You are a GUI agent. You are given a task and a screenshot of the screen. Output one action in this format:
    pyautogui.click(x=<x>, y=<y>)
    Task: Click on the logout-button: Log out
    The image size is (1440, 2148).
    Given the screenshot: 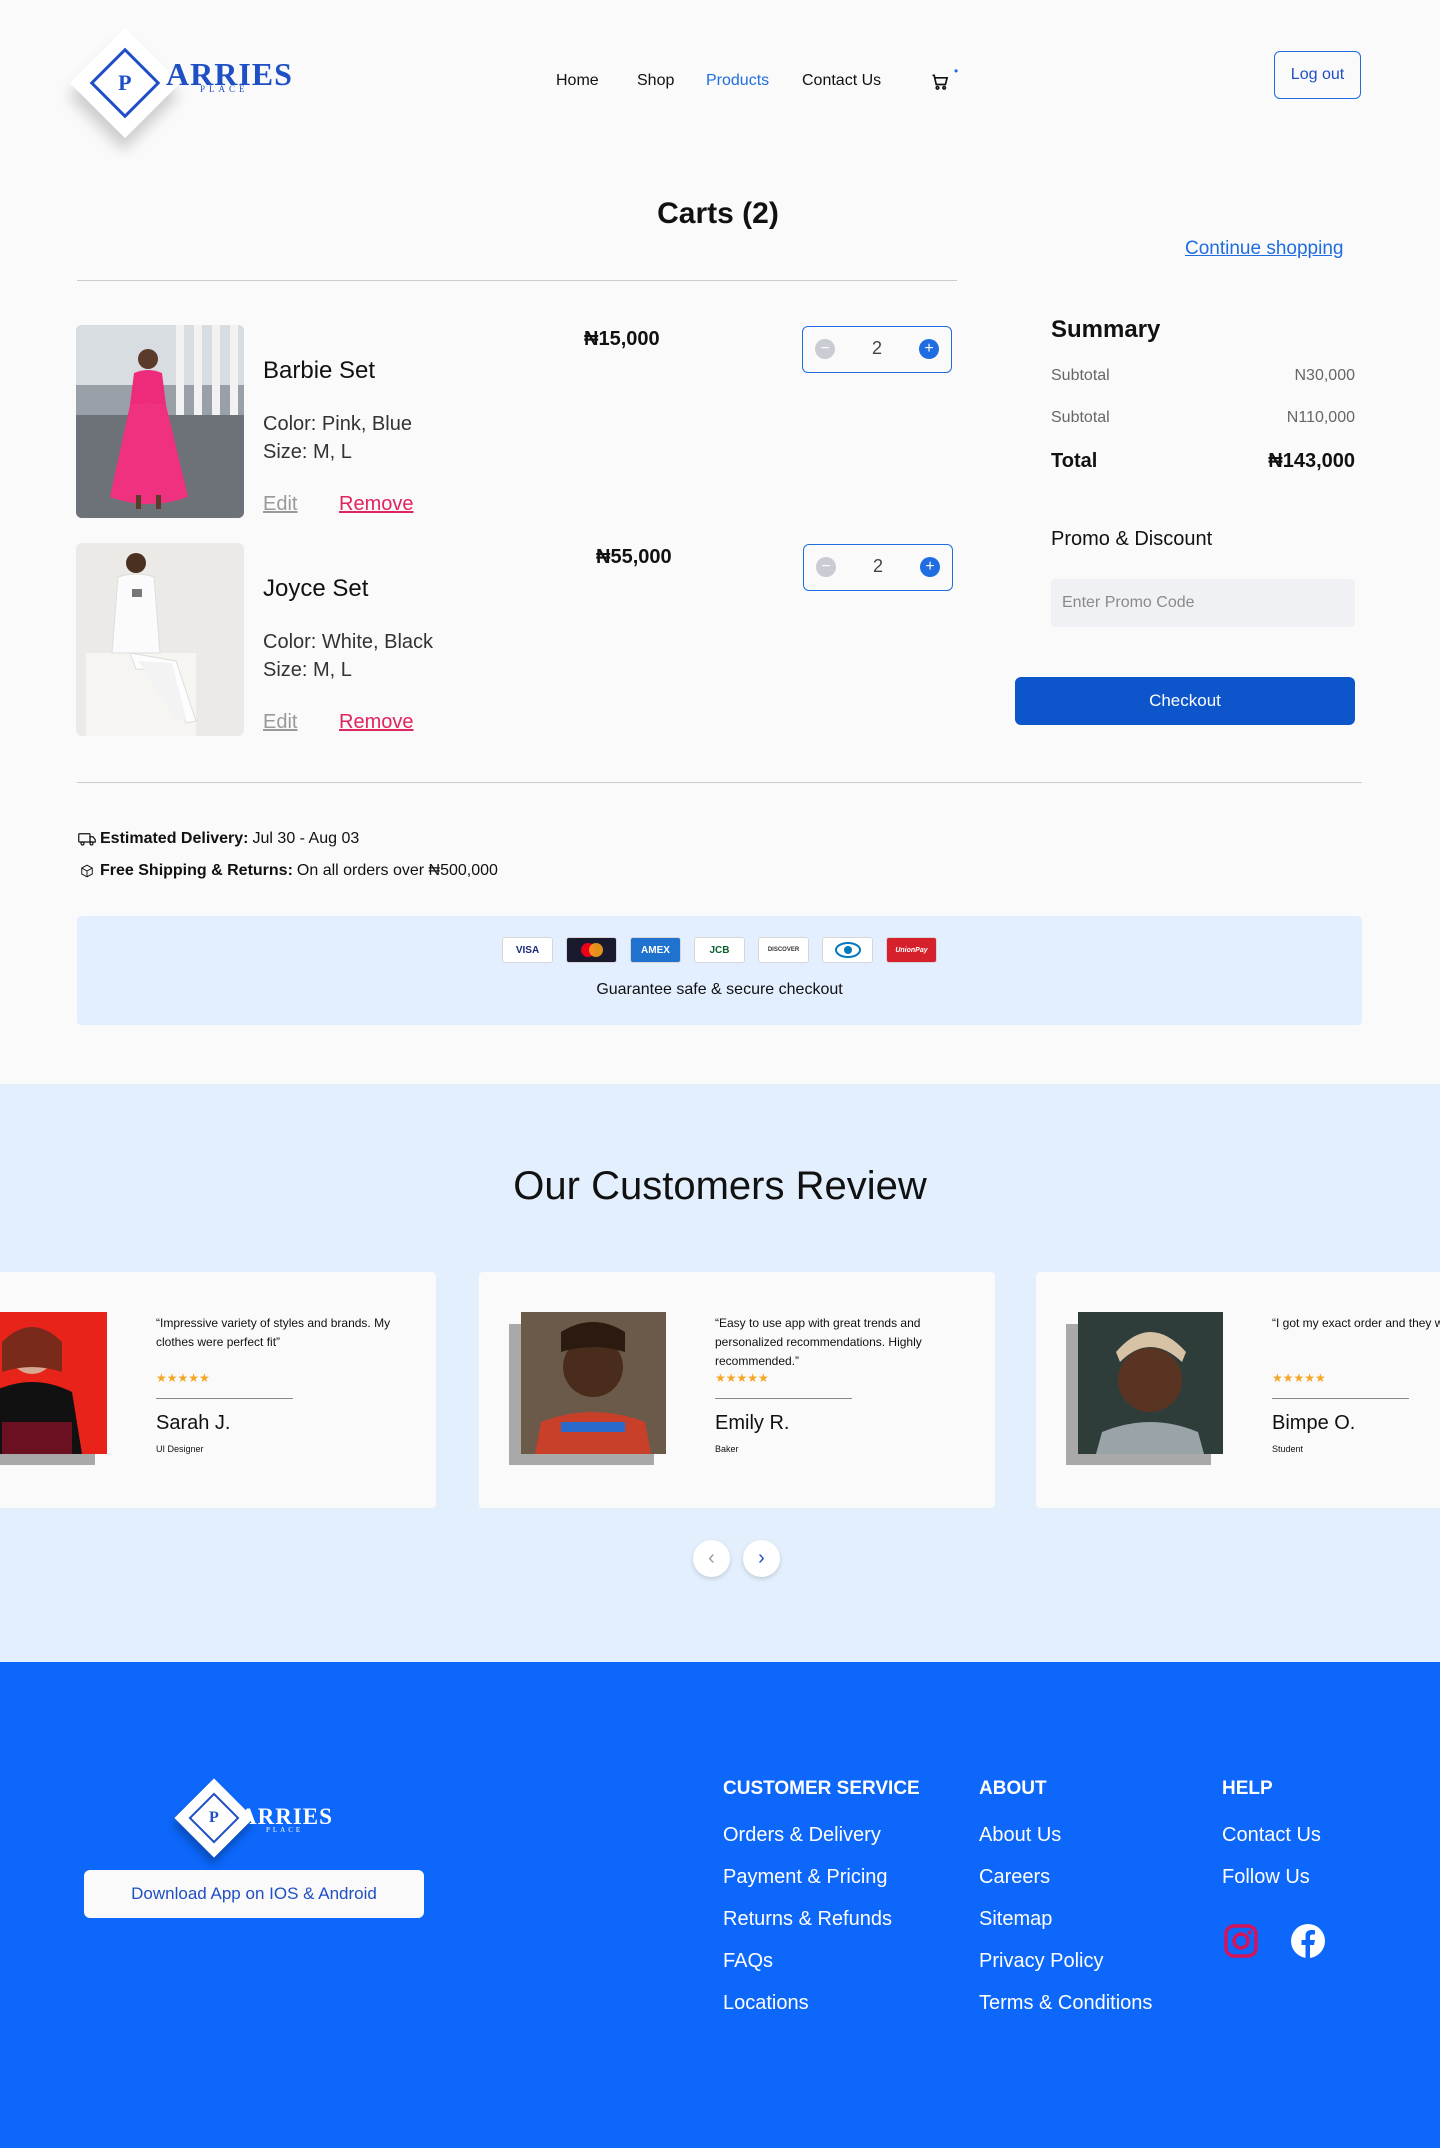 What is the action you would take?
    pyautogui.click(x=1317, y=75)
    